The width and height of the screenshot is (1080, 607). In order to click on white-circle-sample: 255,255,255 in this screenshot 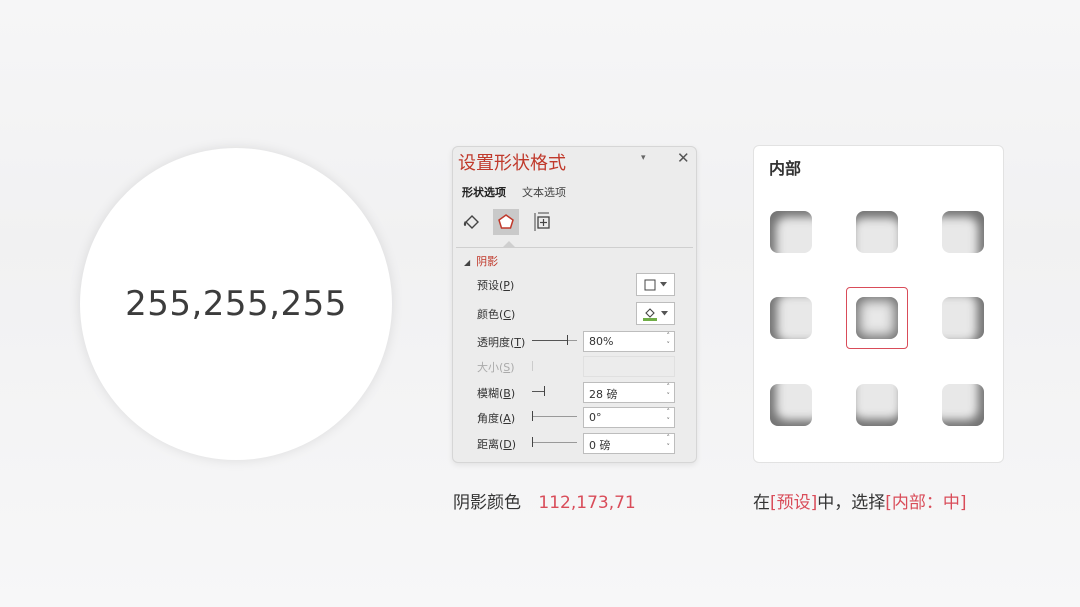, I will do `click(236, 304)`.